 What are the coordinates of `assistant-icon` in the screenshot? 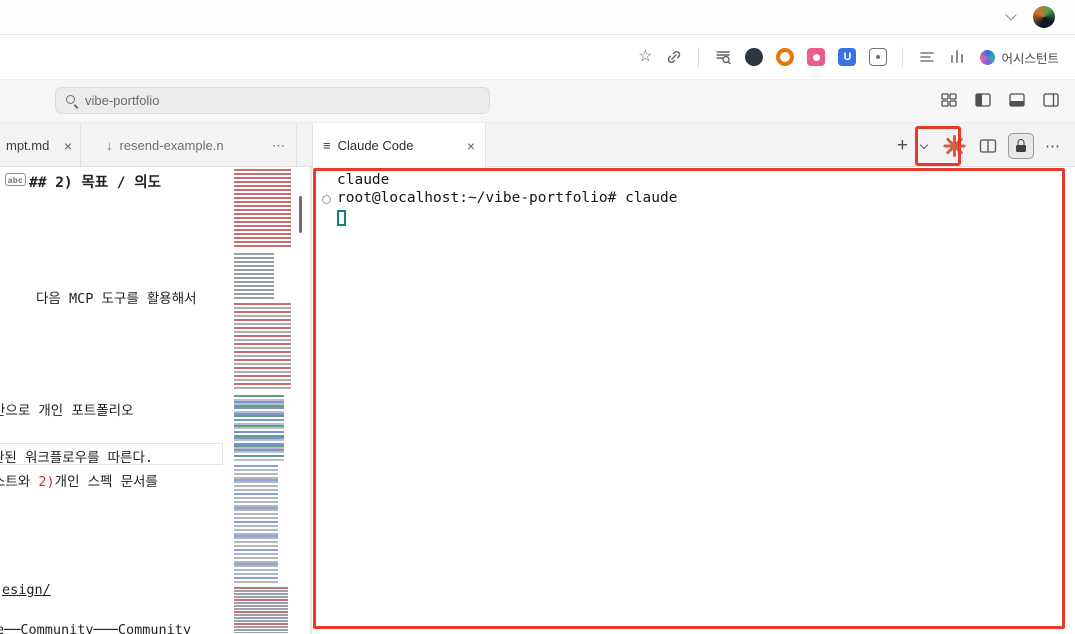 It's located at (988, 57).